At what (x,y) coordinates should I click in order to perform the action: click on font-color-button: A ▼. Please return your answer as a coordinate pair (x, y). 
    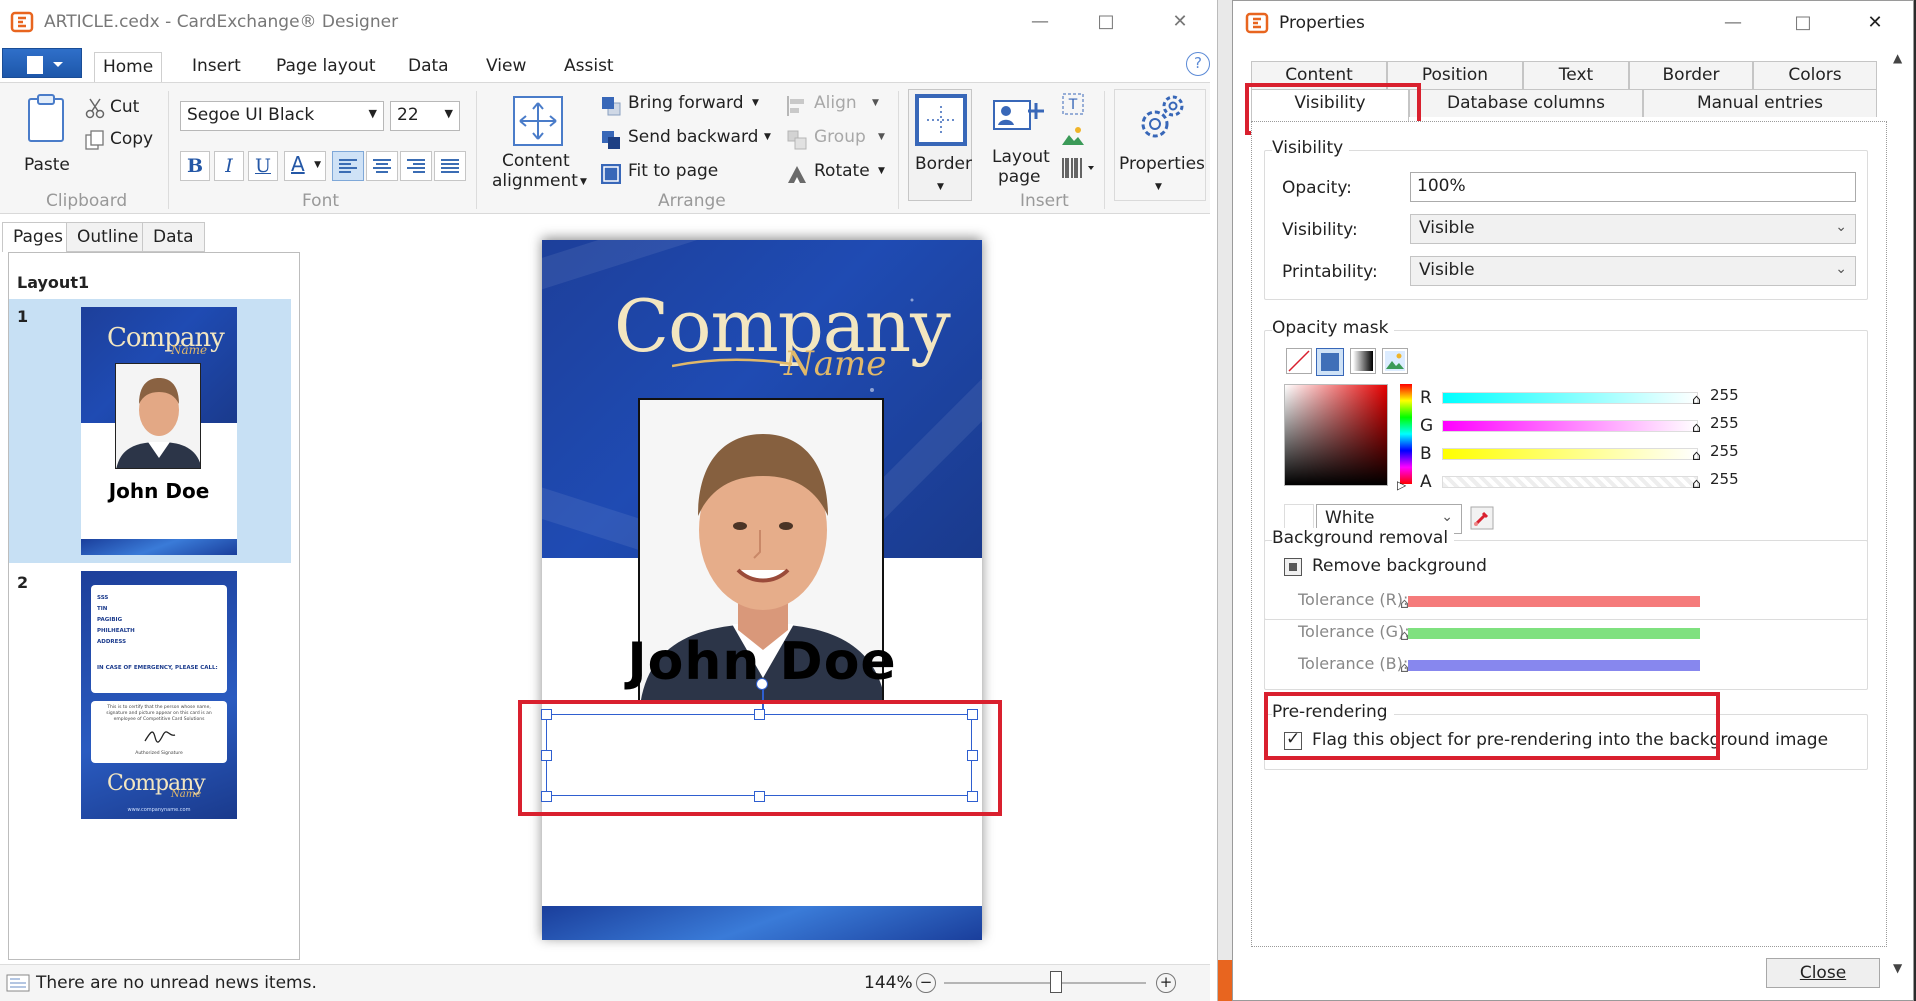
    Looking at the image, I should click on (305, 166).